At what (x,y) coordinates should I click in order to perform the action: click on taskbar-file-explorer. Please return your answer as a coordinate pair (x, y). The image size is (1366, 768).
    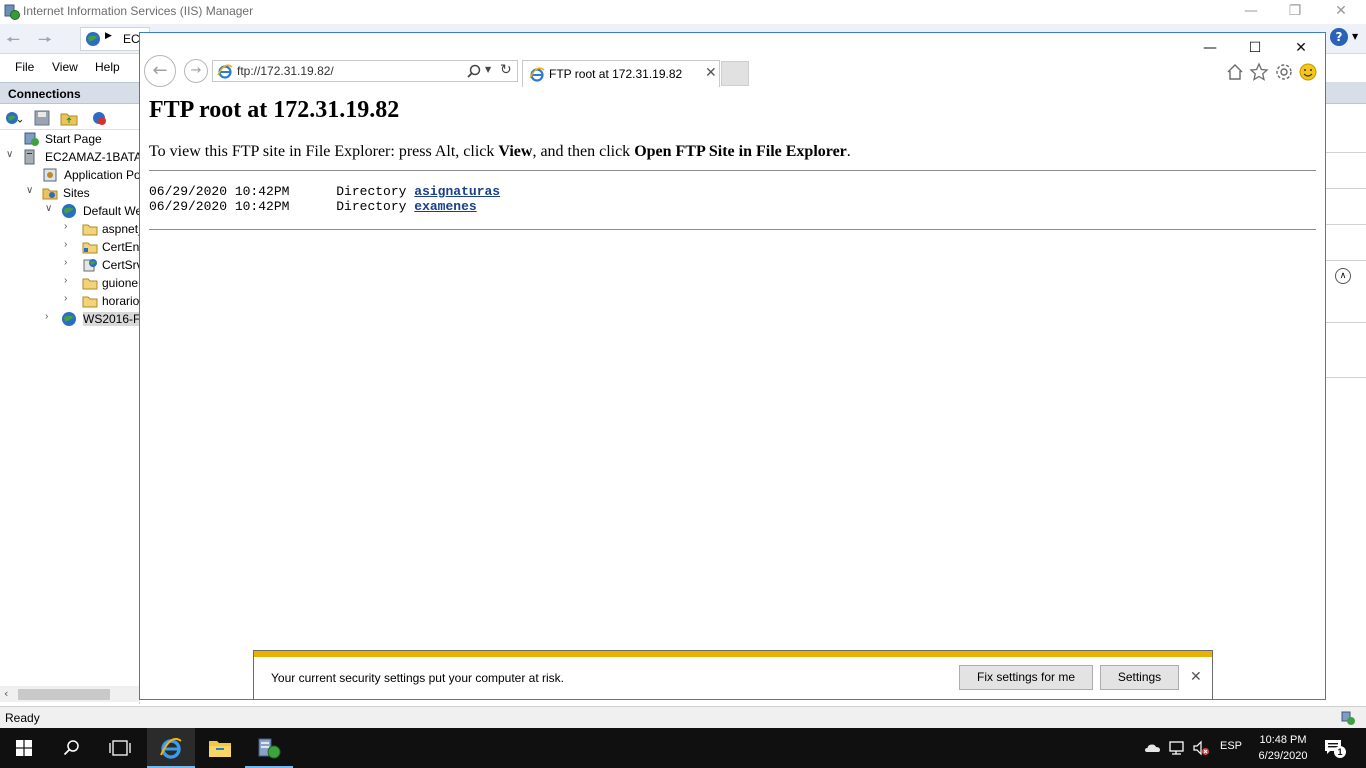
    Looking at the image, I should click on (220, 748).